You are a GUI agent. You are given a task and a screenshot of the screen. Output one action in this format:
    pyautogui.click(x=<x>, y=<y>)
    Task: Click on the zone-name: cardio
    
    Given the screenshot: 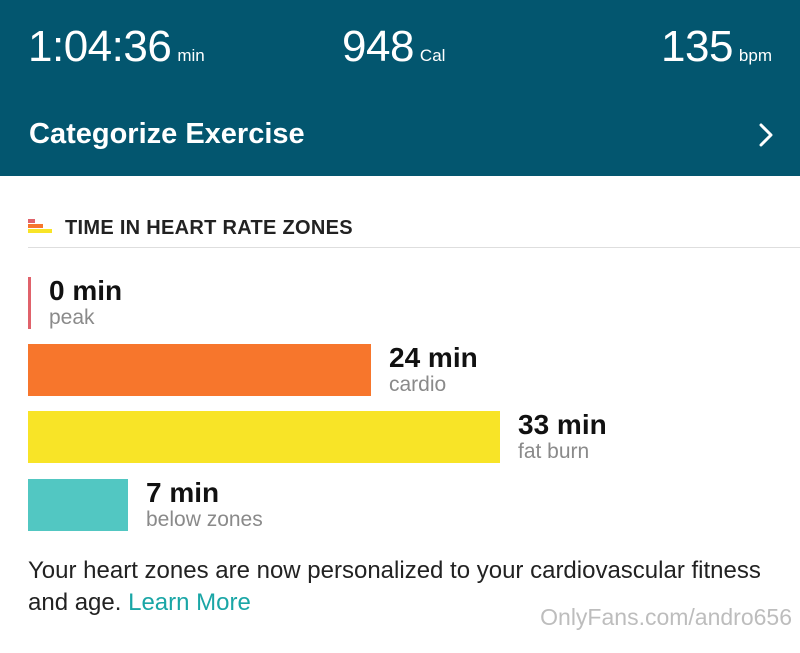 What is the action you would take?
    pyautogui.click(x=418, y=384)
    